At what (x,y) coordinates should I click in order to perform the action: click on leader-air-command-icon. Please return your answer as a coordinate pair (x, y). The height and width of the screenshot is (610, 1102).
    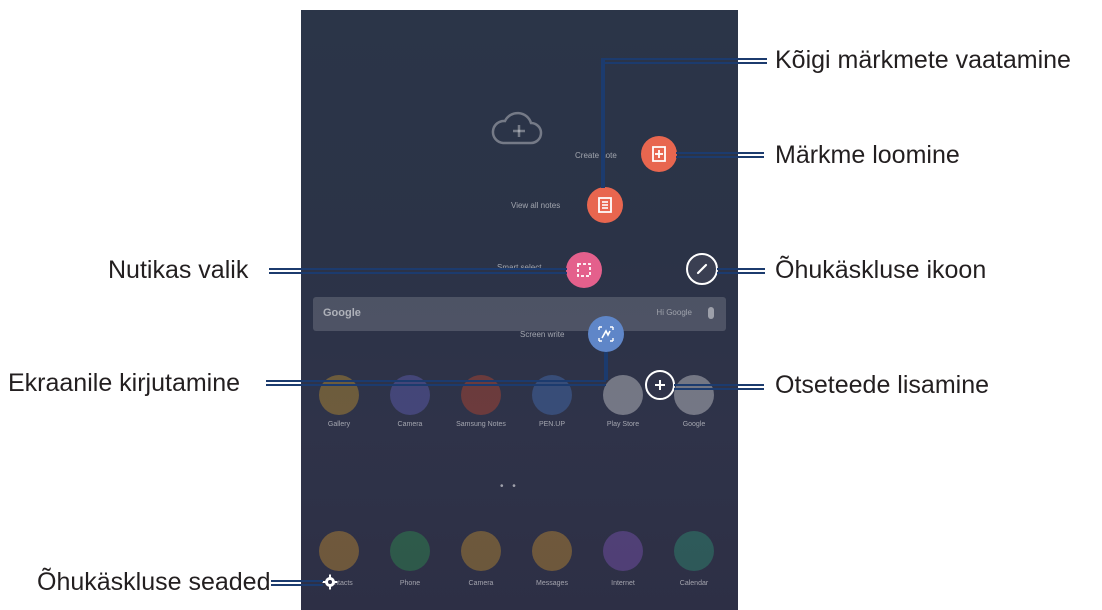
    Looking at the image, I should click on (741, 271).